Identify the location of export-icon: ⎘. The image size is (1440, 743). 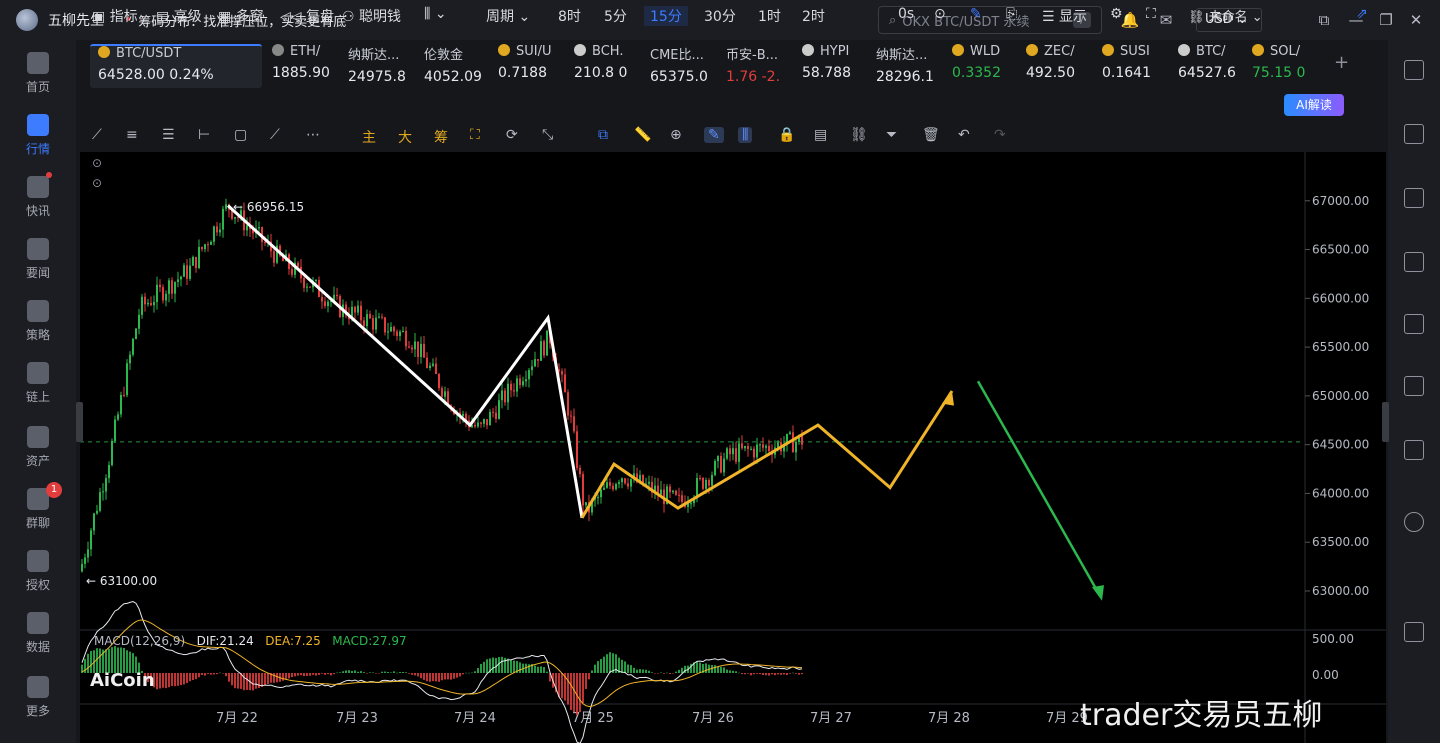
(1011, 14).